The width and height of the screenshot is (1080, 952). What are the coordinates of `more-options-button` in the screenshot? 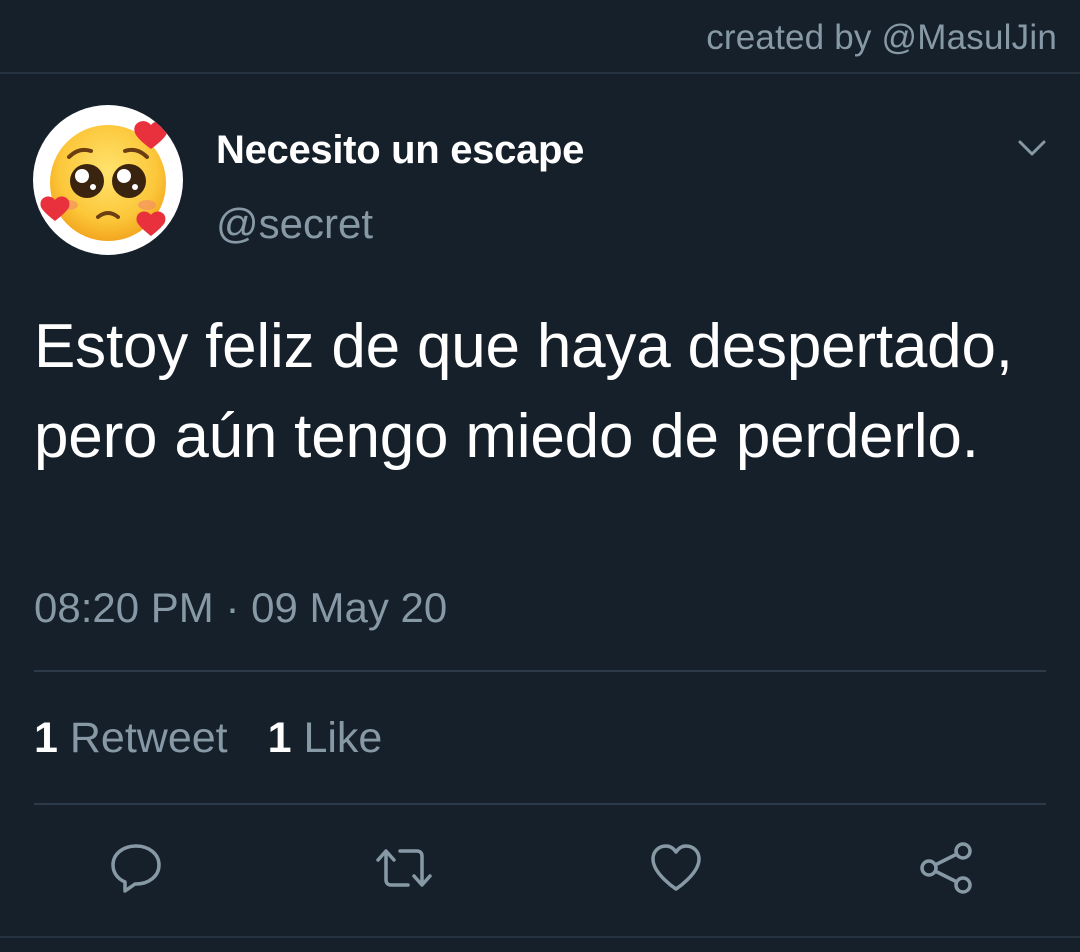 It's located at (1032, 148).